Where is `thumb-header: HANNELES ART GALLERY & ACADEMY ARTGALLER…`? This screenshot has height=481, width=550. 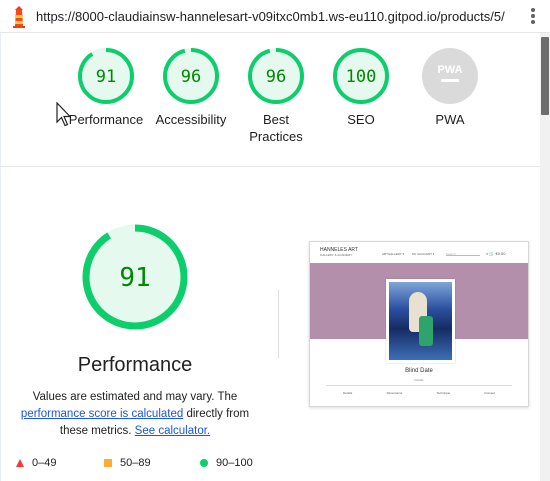
thumb-header: HANNELES ART GALLERY & ACADEMY ARTGALLER… is located at coordinates (419, 252).